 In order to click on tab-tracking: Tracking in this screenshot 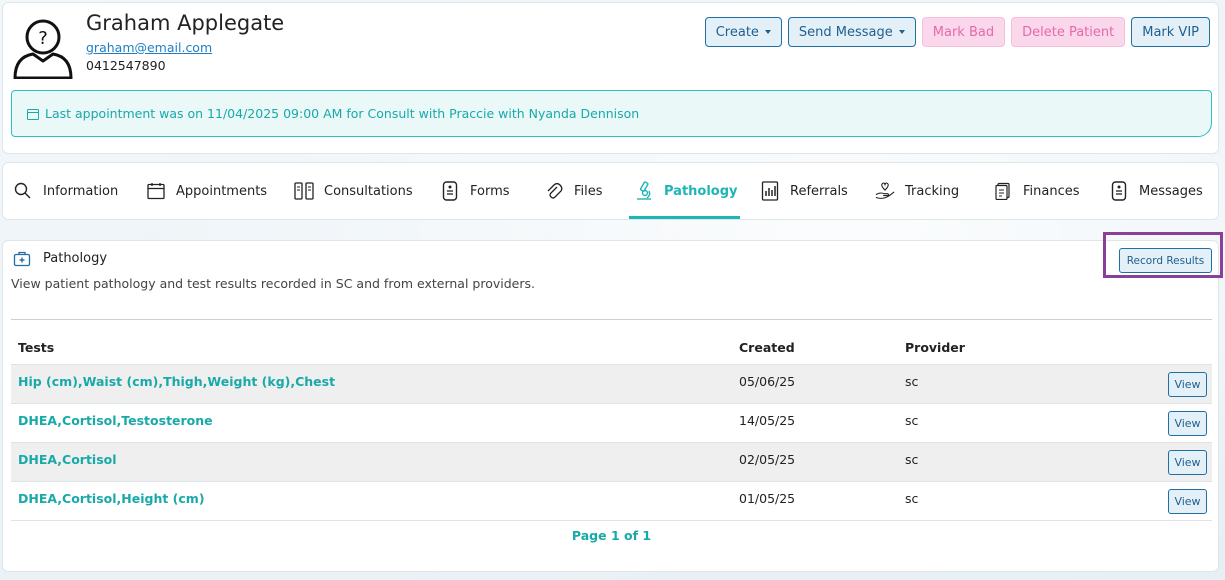, I will do `click(917, 191)`.